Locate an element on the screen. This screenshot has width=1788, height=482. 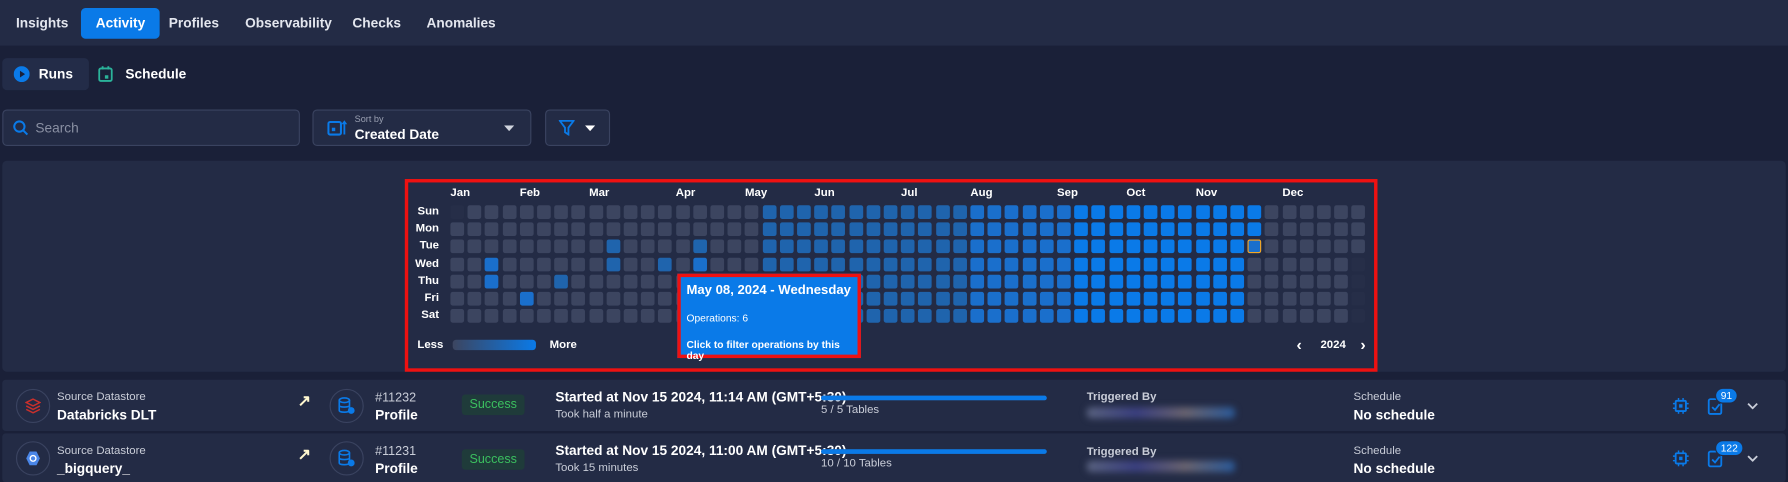
filter-button is located at coordinates (578, 127).